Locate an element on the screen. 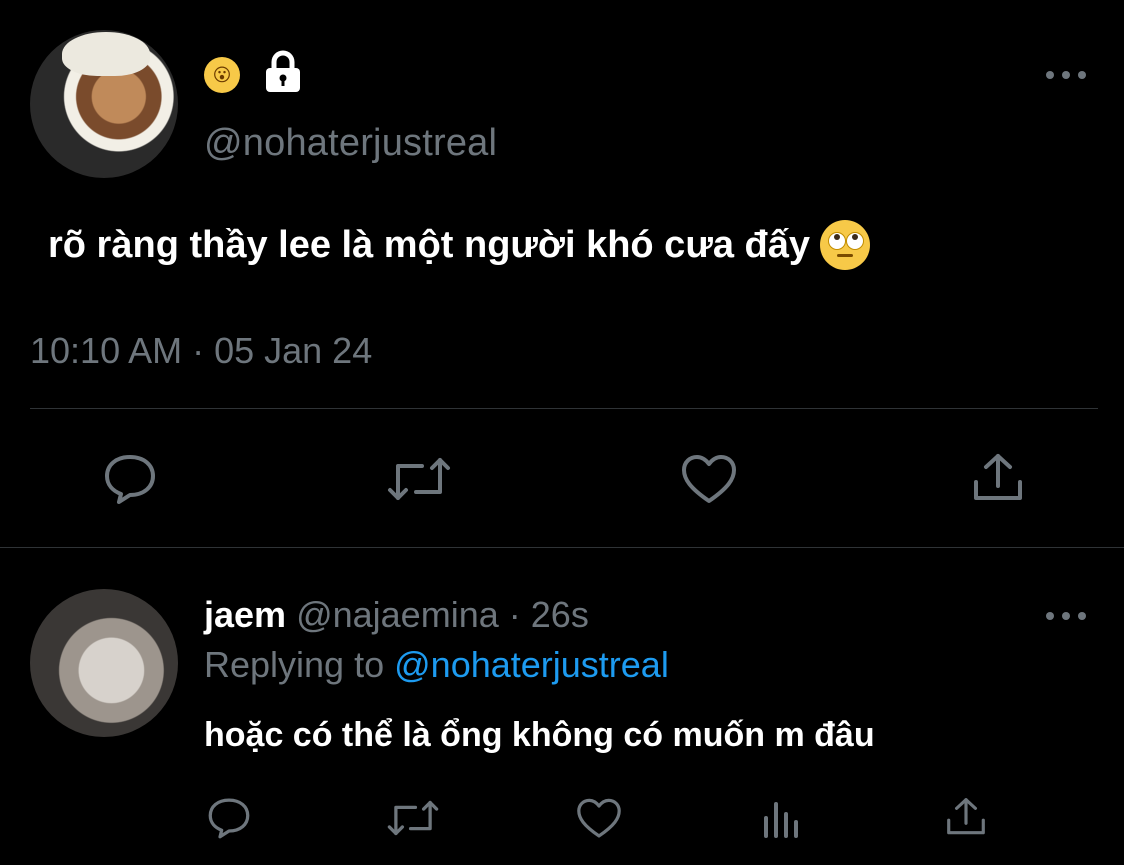 The height and width of the screenshot is (865, 1124). replying-prefix: Replying to is located at coordinates (294, 664).